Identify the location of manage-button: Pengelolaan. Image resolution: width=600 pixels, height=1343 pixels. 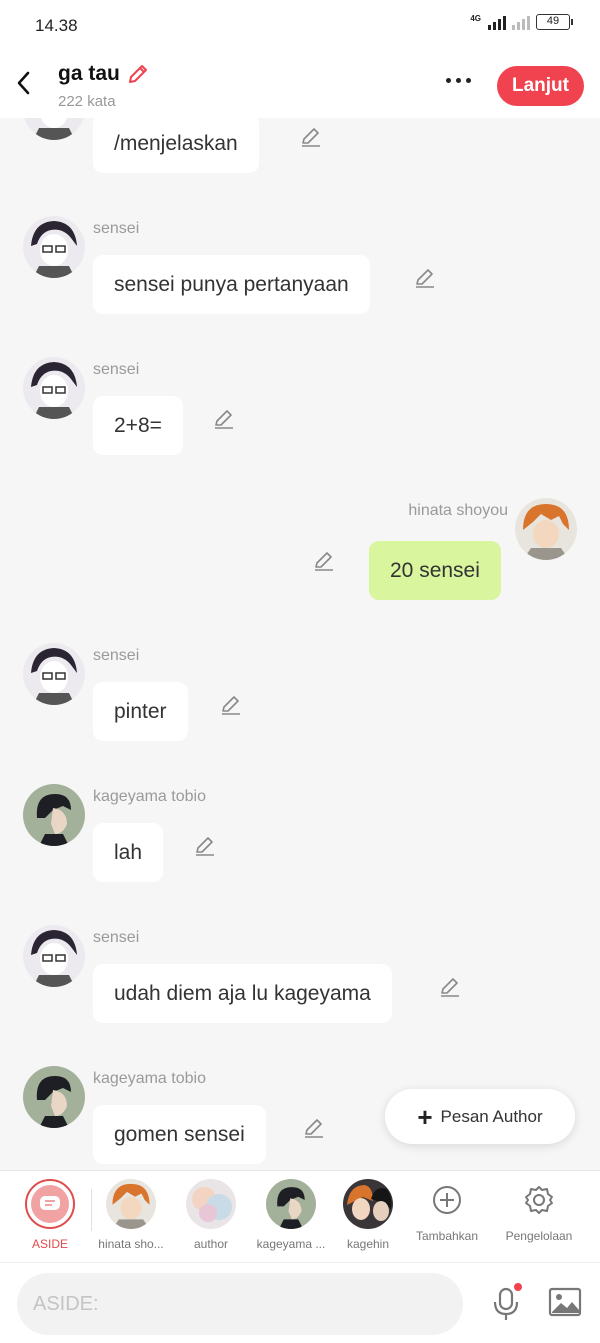
(539, 1211).